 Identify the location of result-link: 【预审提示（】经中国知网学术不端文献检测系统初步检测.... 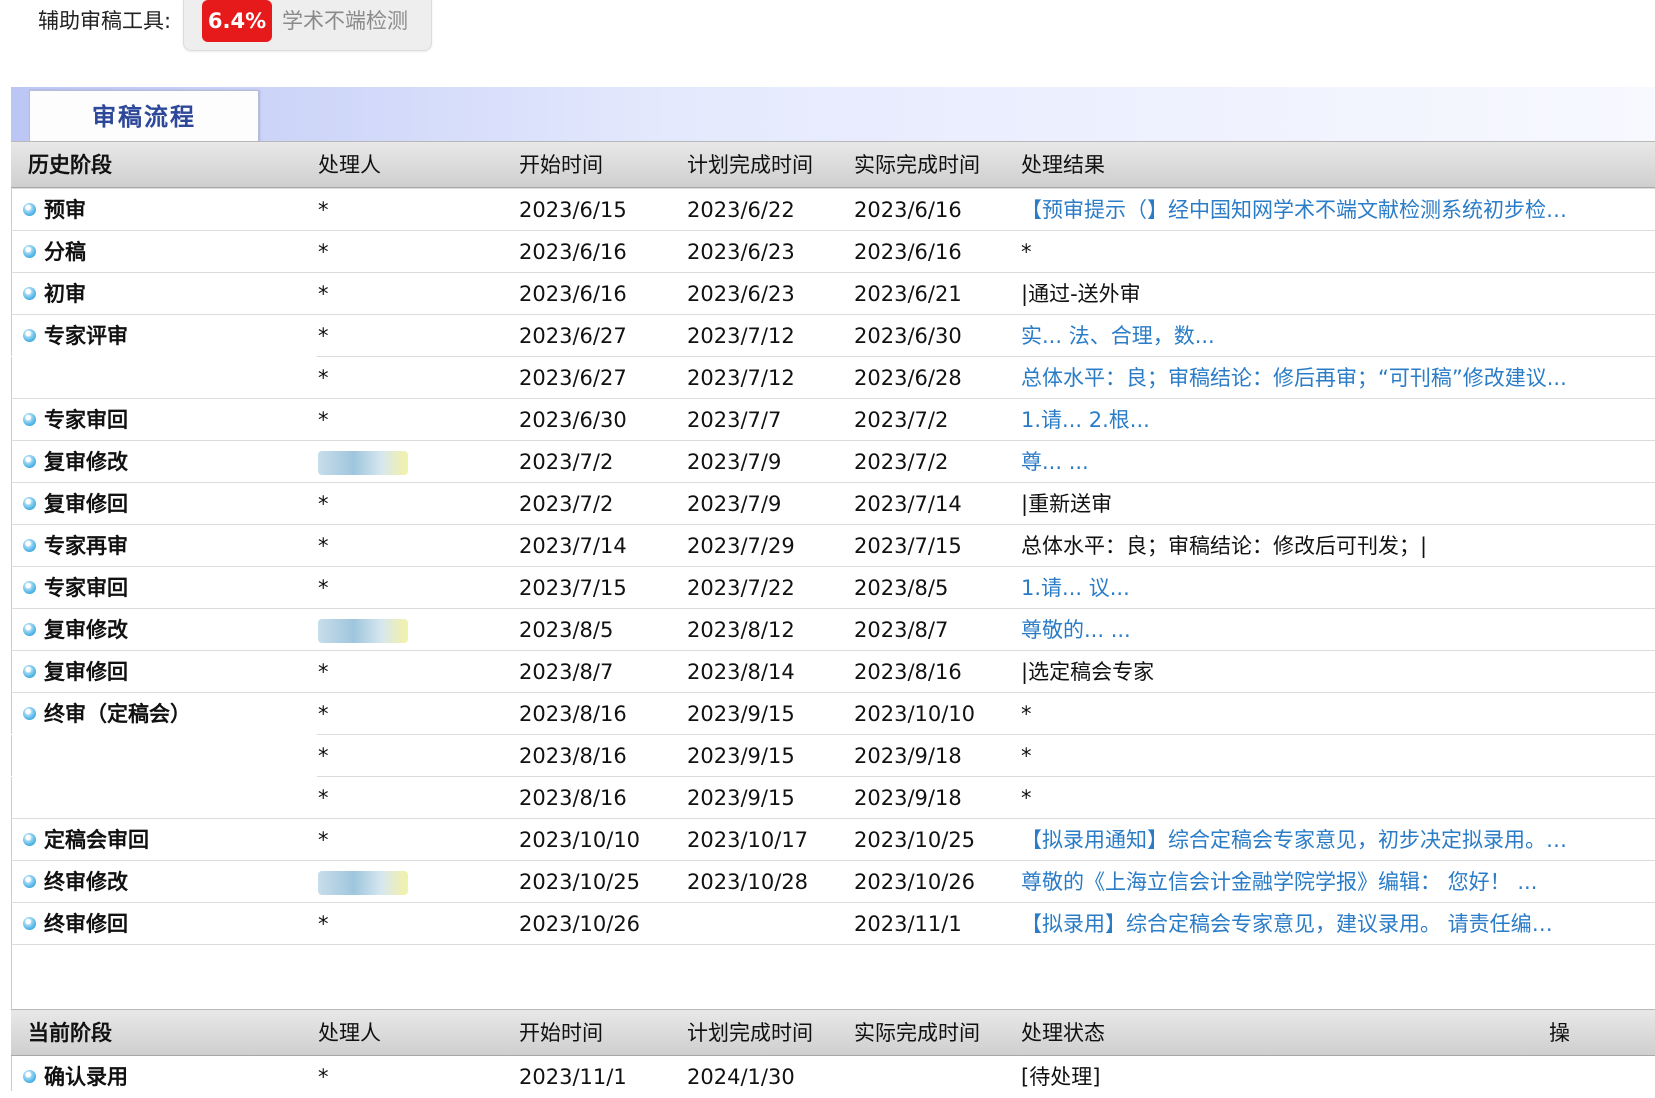
(1295, 210).